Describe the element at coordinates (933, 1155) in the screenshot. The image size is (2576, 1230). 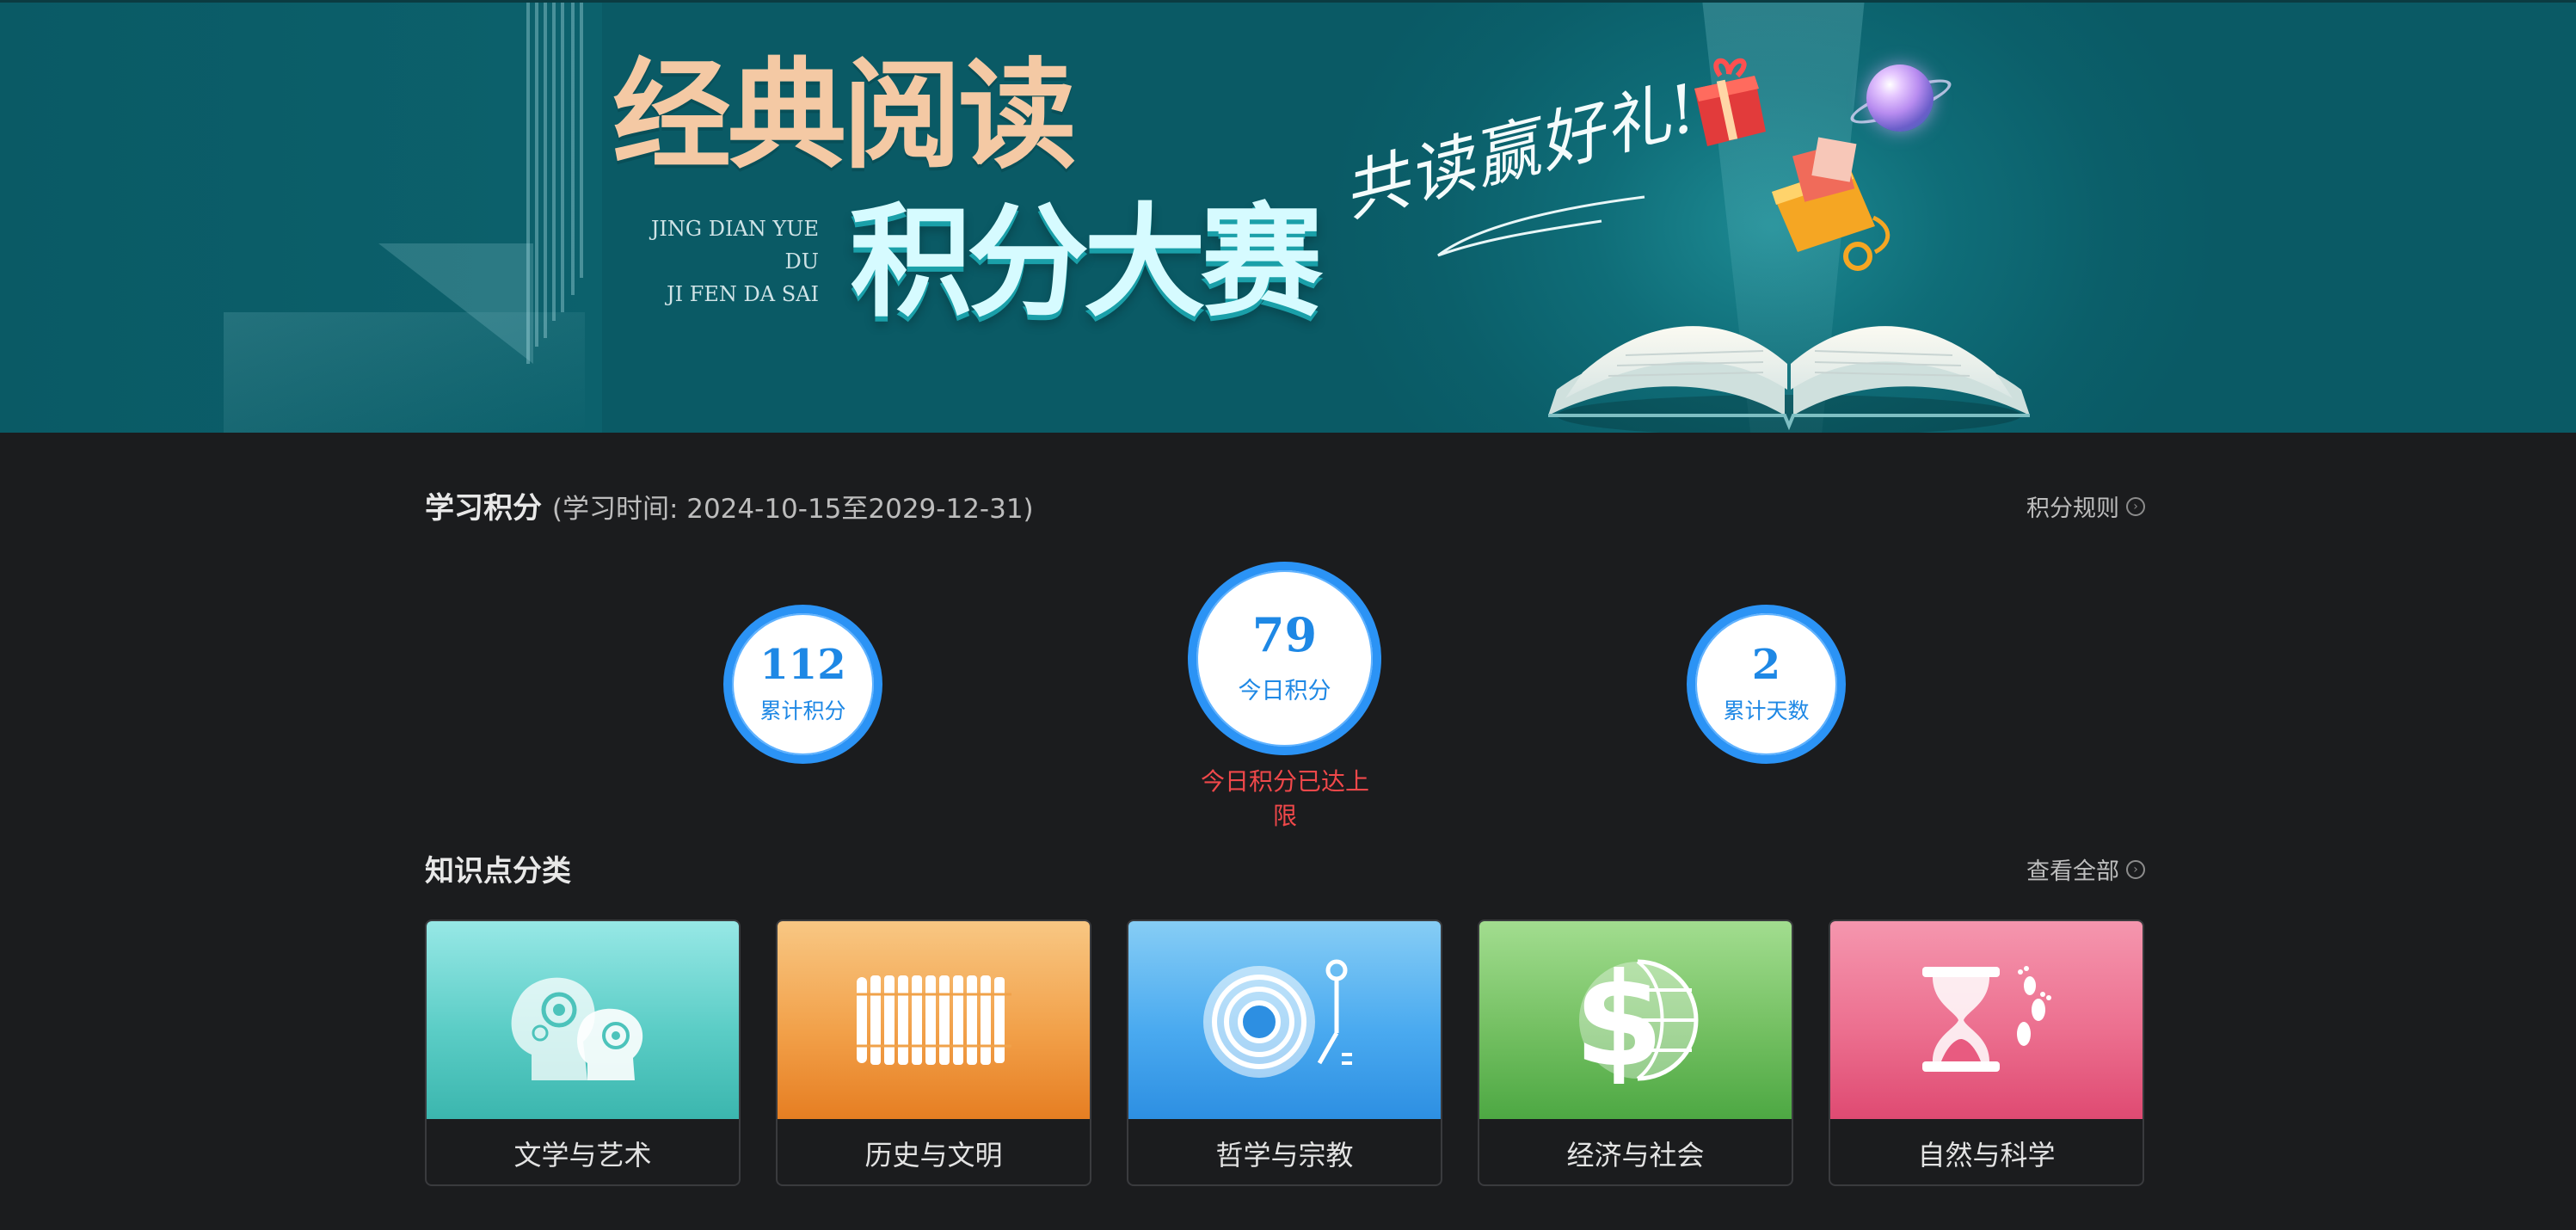
I see `category-label: 历史与文明` at that location.